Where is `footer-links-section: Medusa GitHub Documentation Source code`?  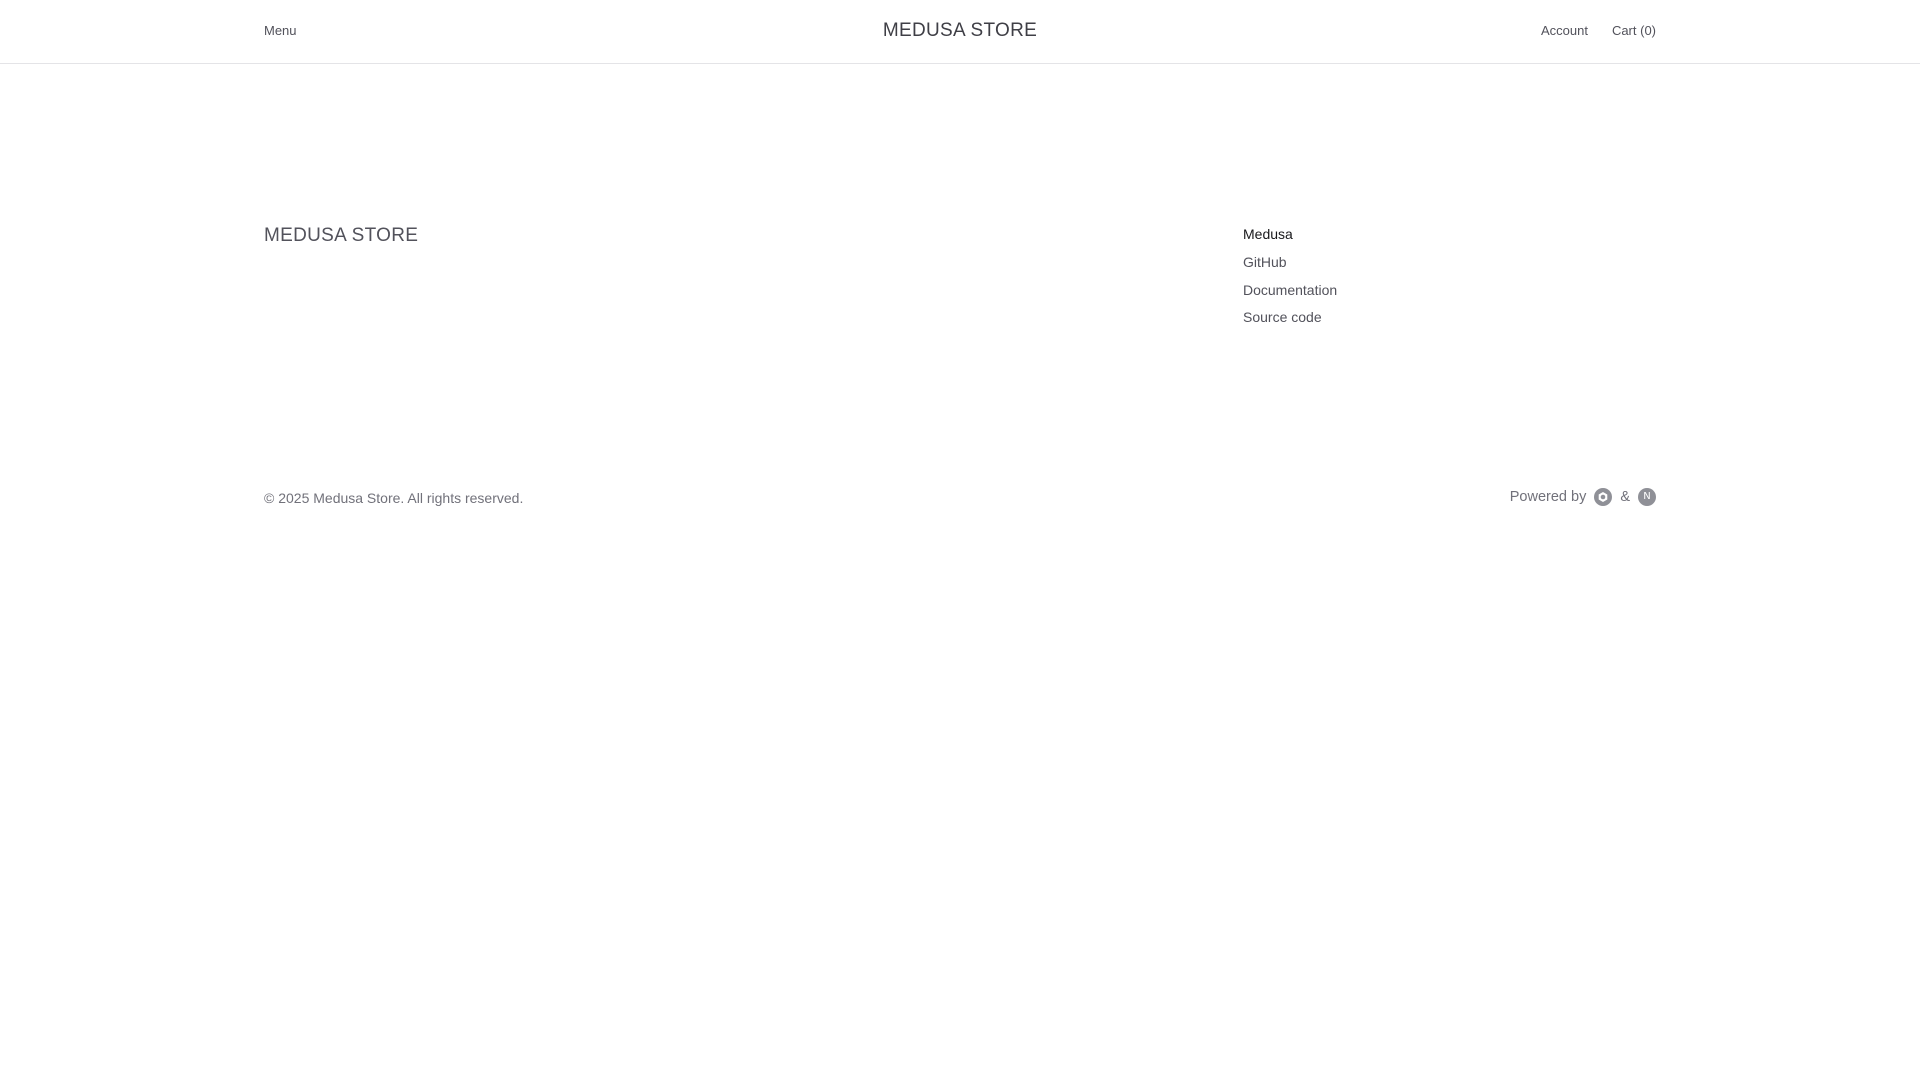 footer-links-section: Medusa GitHub Documentation Source code is located at coordinates (1290, 281).